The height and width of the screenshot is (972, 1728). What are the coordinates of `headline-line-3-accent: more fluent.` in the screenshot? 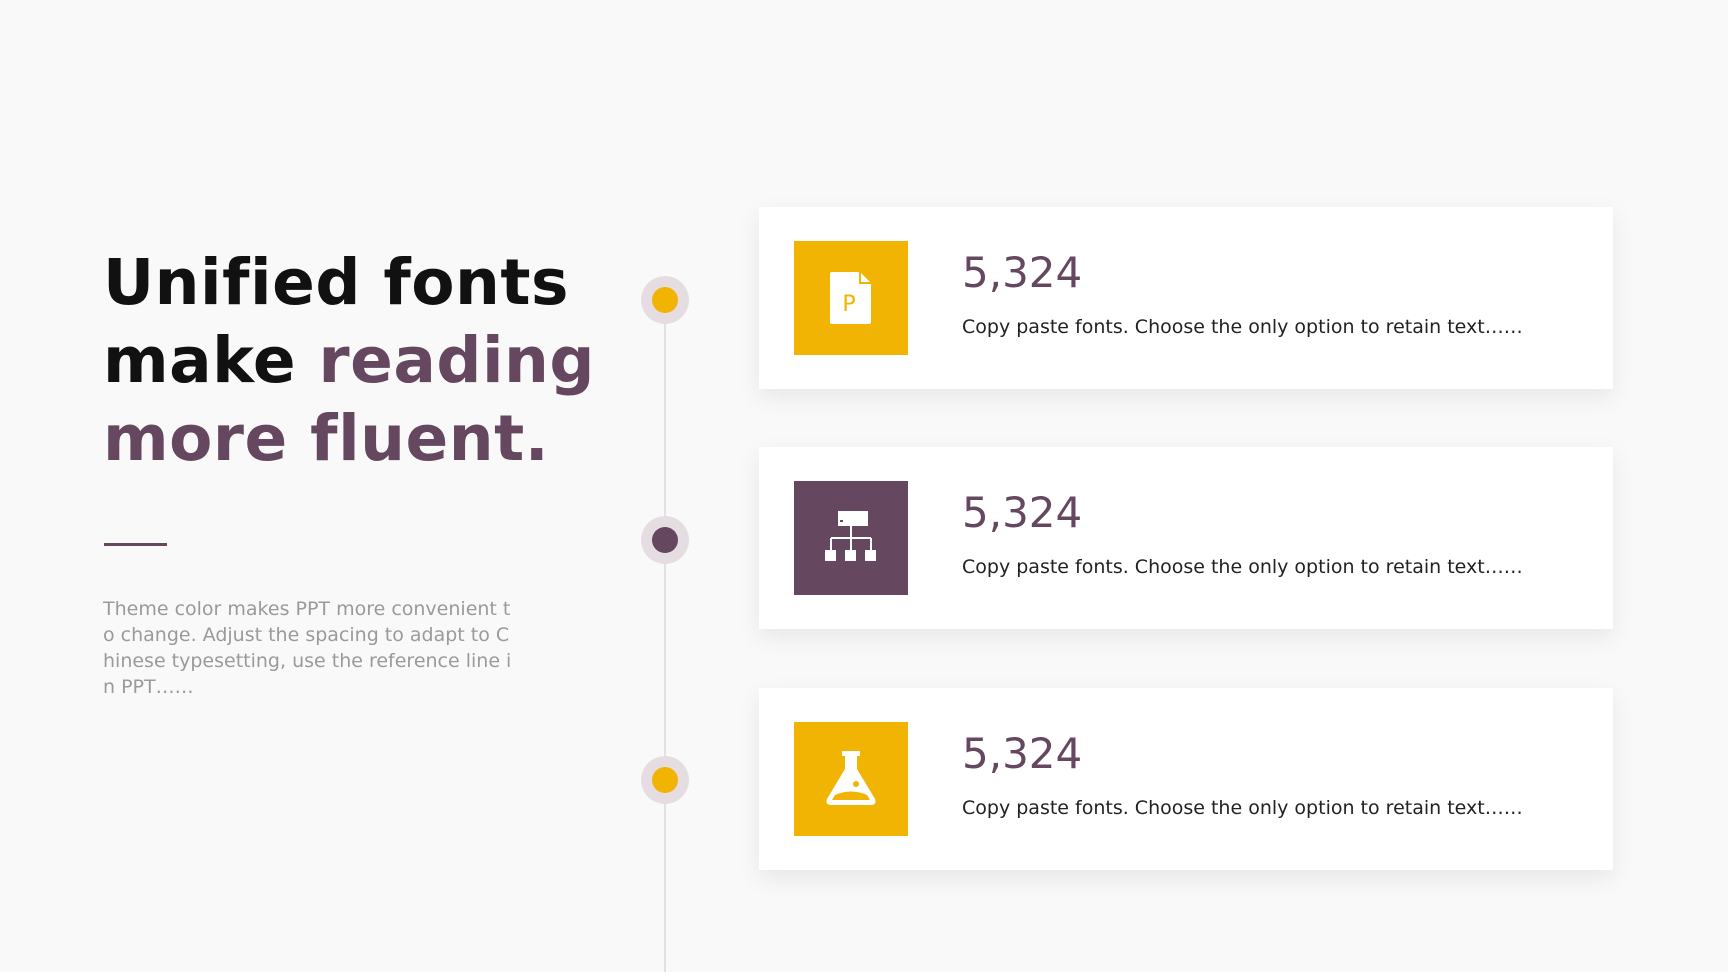 It's located at (326, 438).